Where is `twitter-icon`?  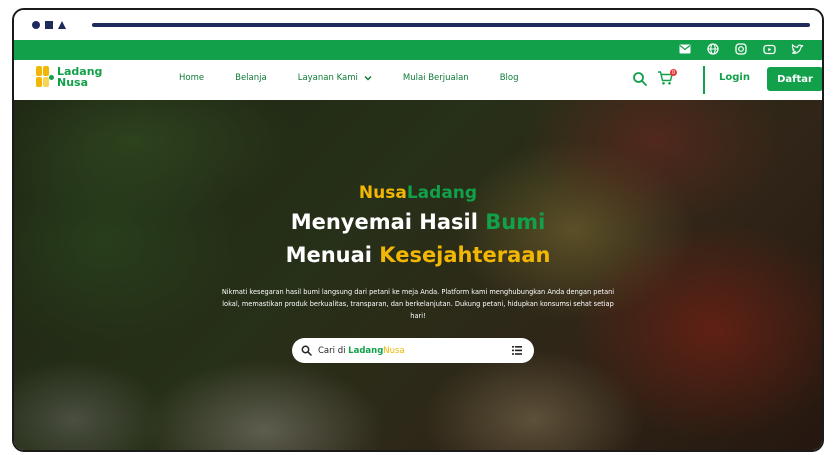
twitter-icon is located at coordinates (797, 49).